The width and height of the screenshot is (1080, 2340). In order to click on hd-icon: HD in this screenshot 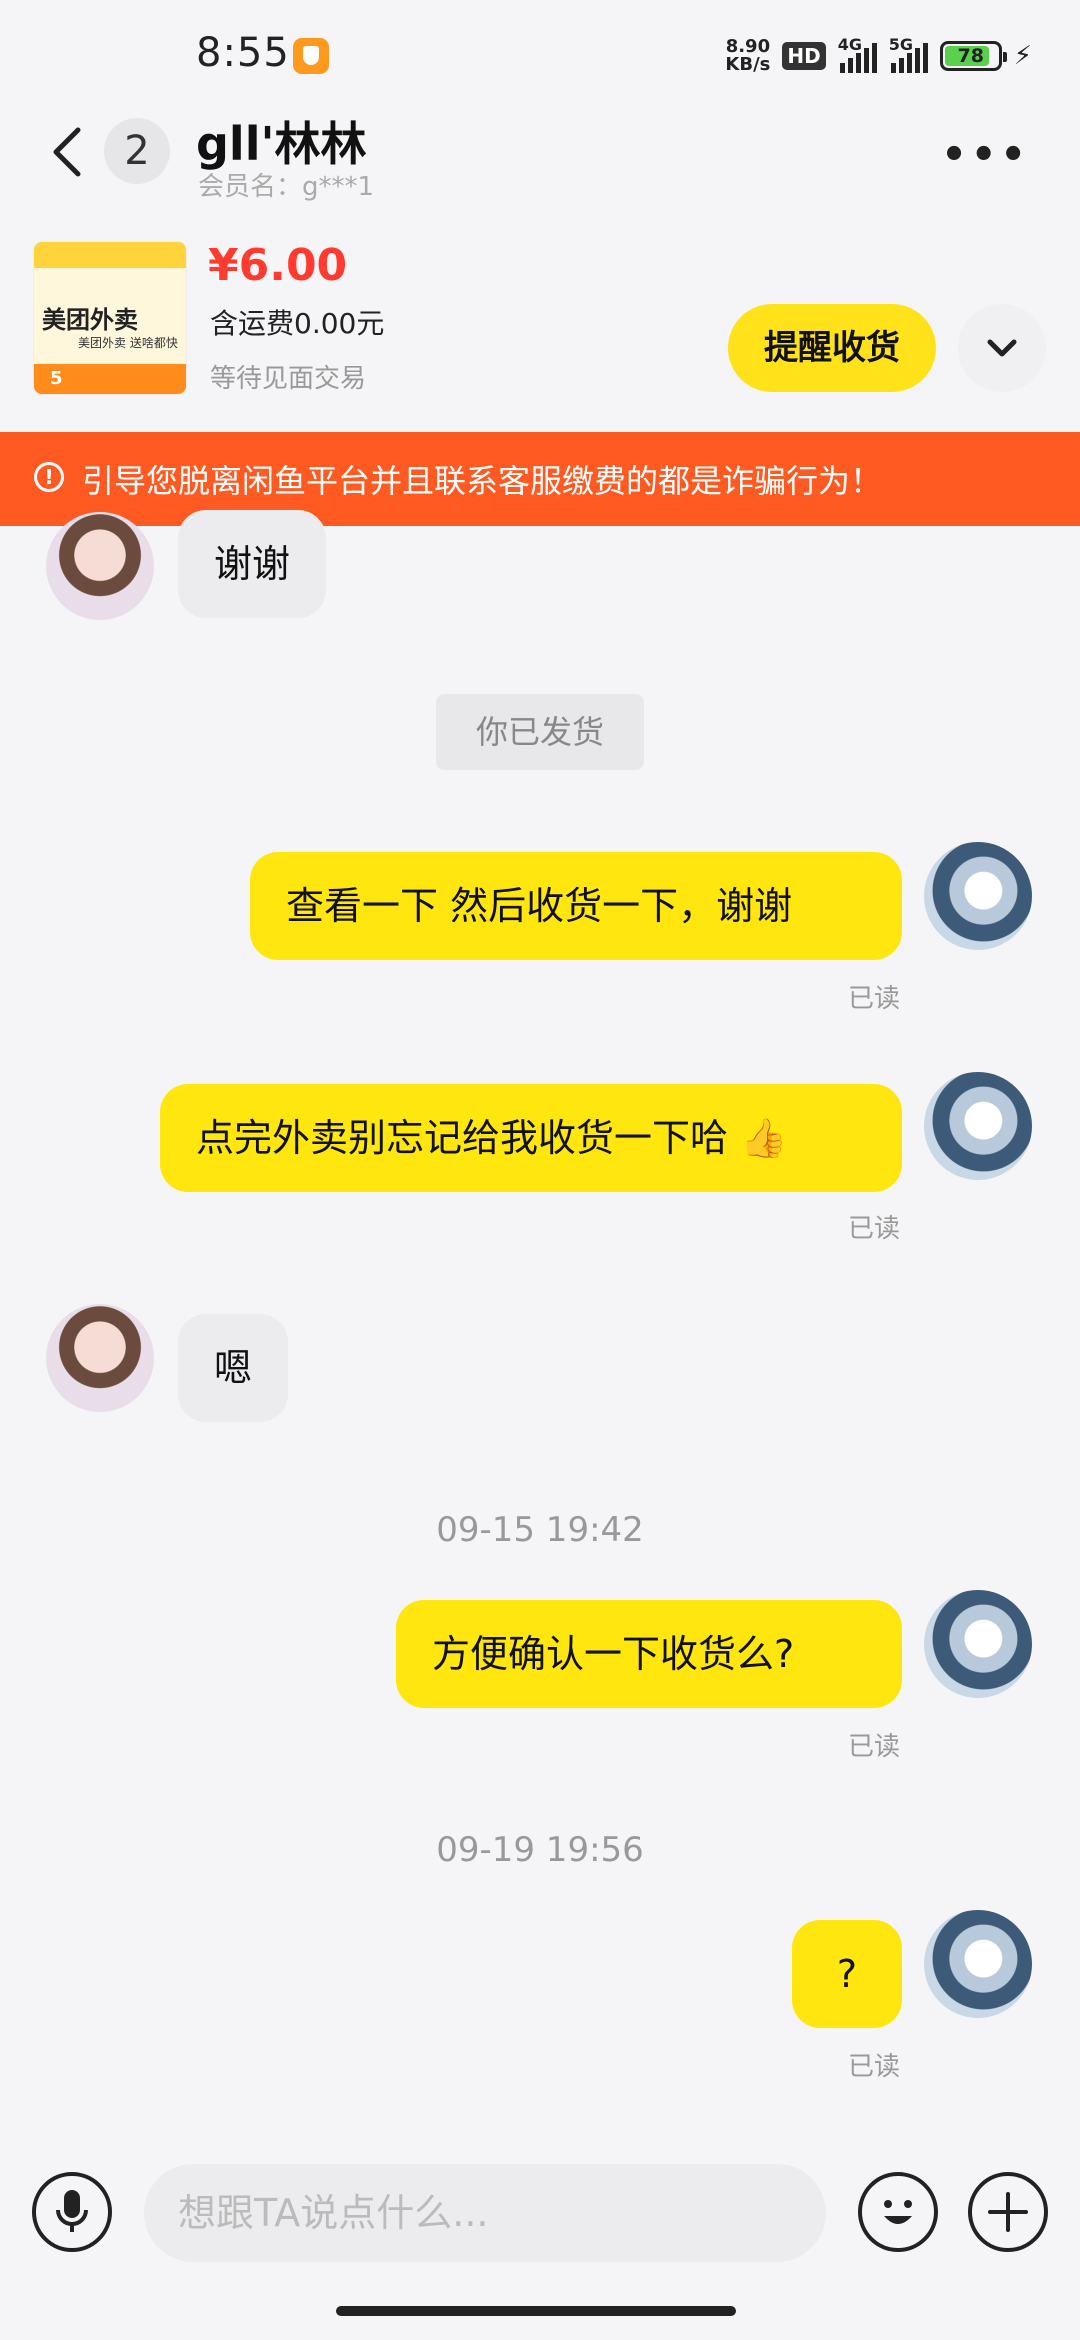, I will do `click(804, 56)`.